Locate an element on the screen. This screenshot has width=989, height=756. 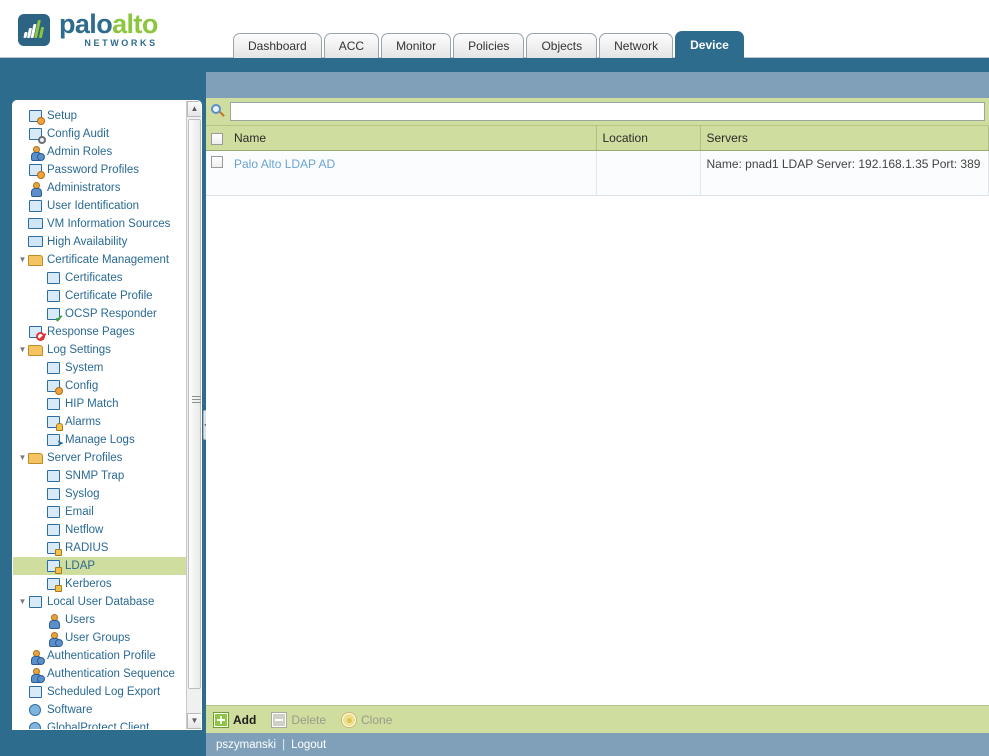
high-availability-icon is located at coordinates (36, 242).